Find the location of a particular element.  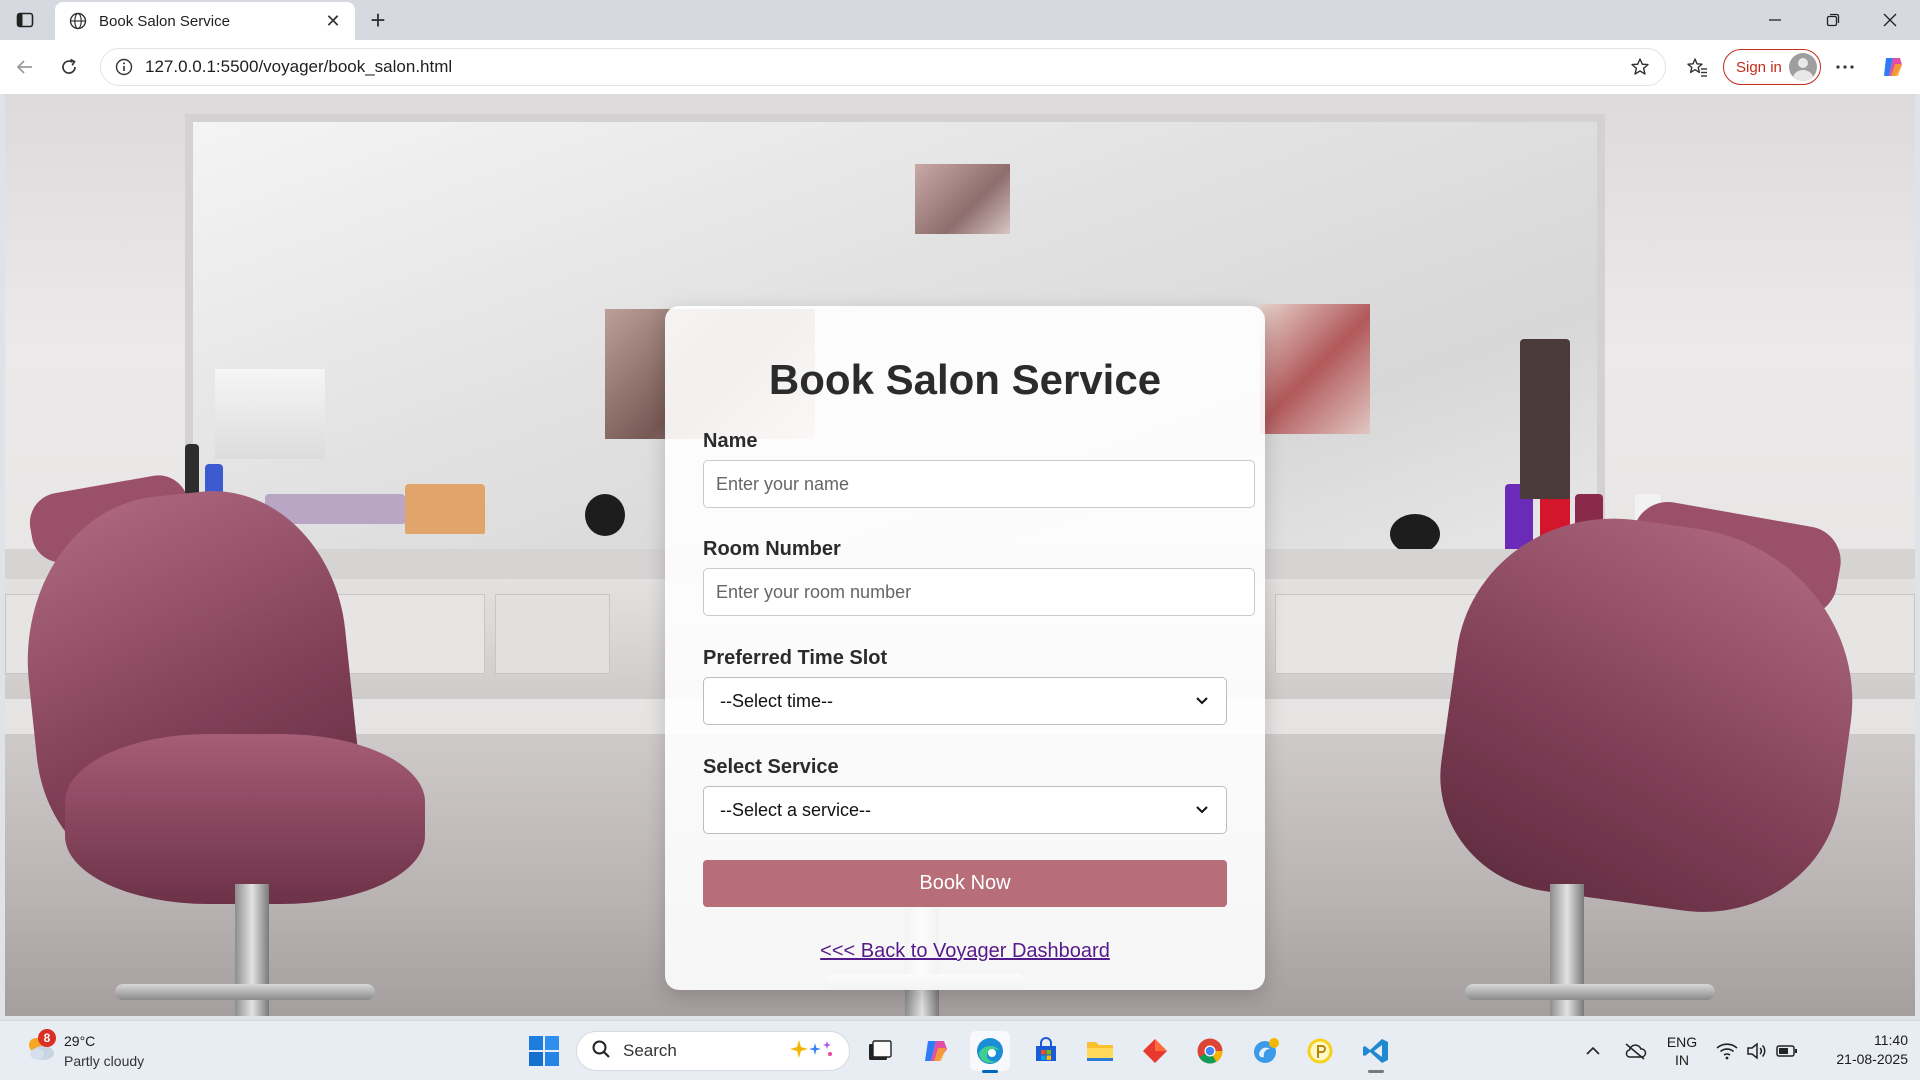

search-placeholder: Search is located at coordinates (650, 1050).